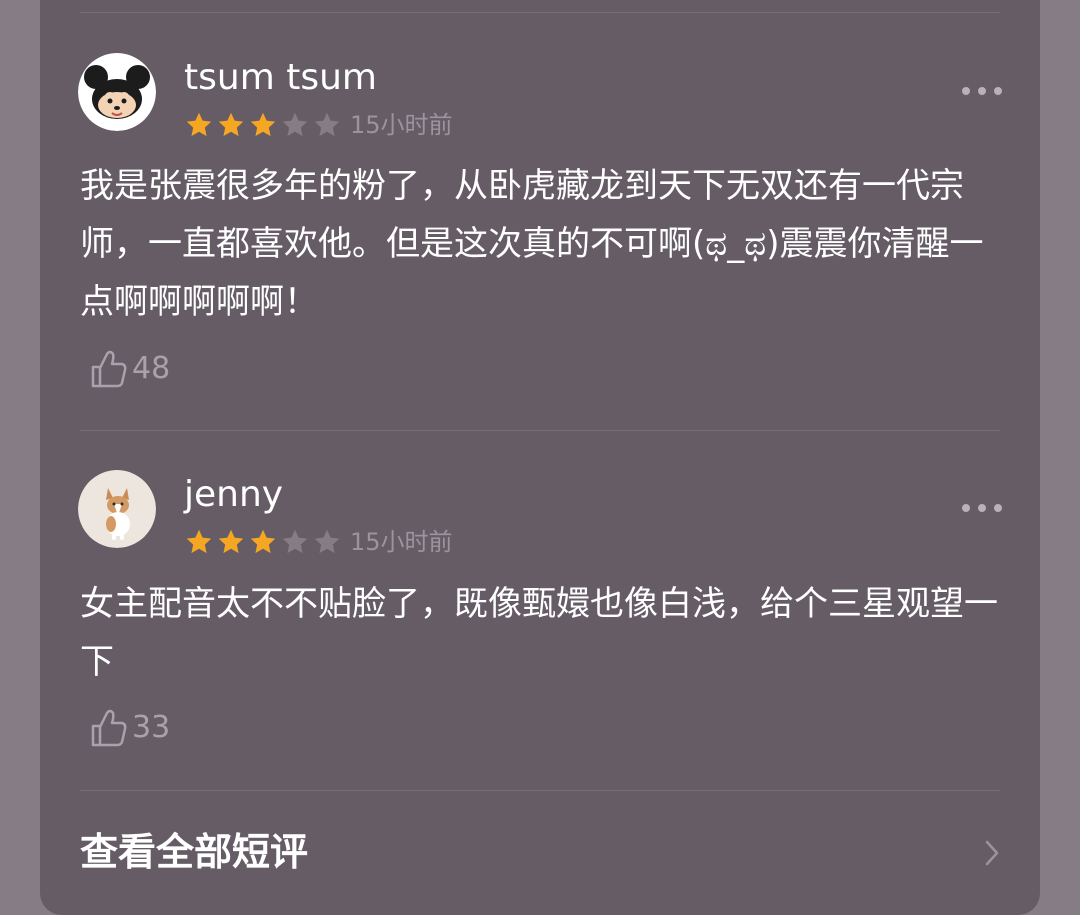  Describe the element at coordinates (540, 12) in the screenshot. I see `top-divider` at that location.